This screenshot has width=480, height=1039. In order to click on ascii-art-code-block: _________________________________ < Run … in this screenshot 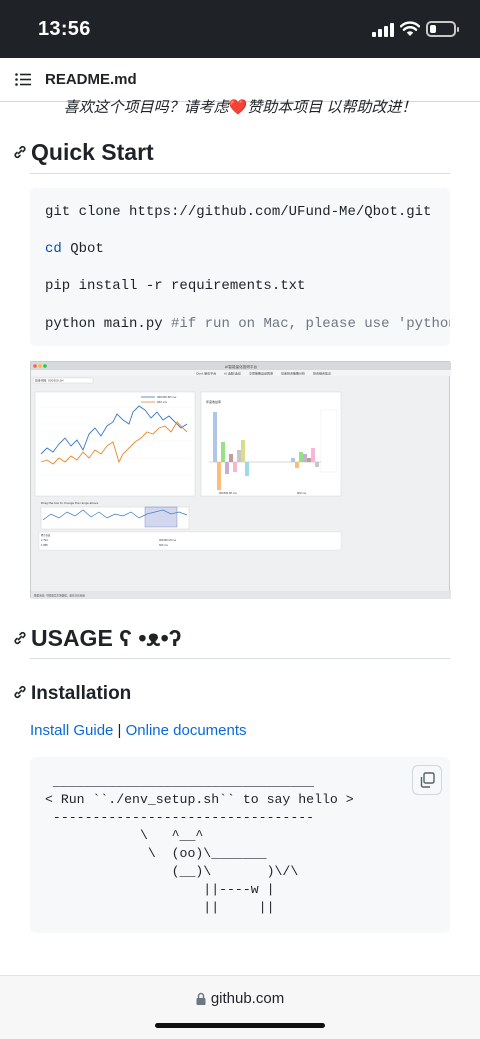, I will do `click(240, 845)`.